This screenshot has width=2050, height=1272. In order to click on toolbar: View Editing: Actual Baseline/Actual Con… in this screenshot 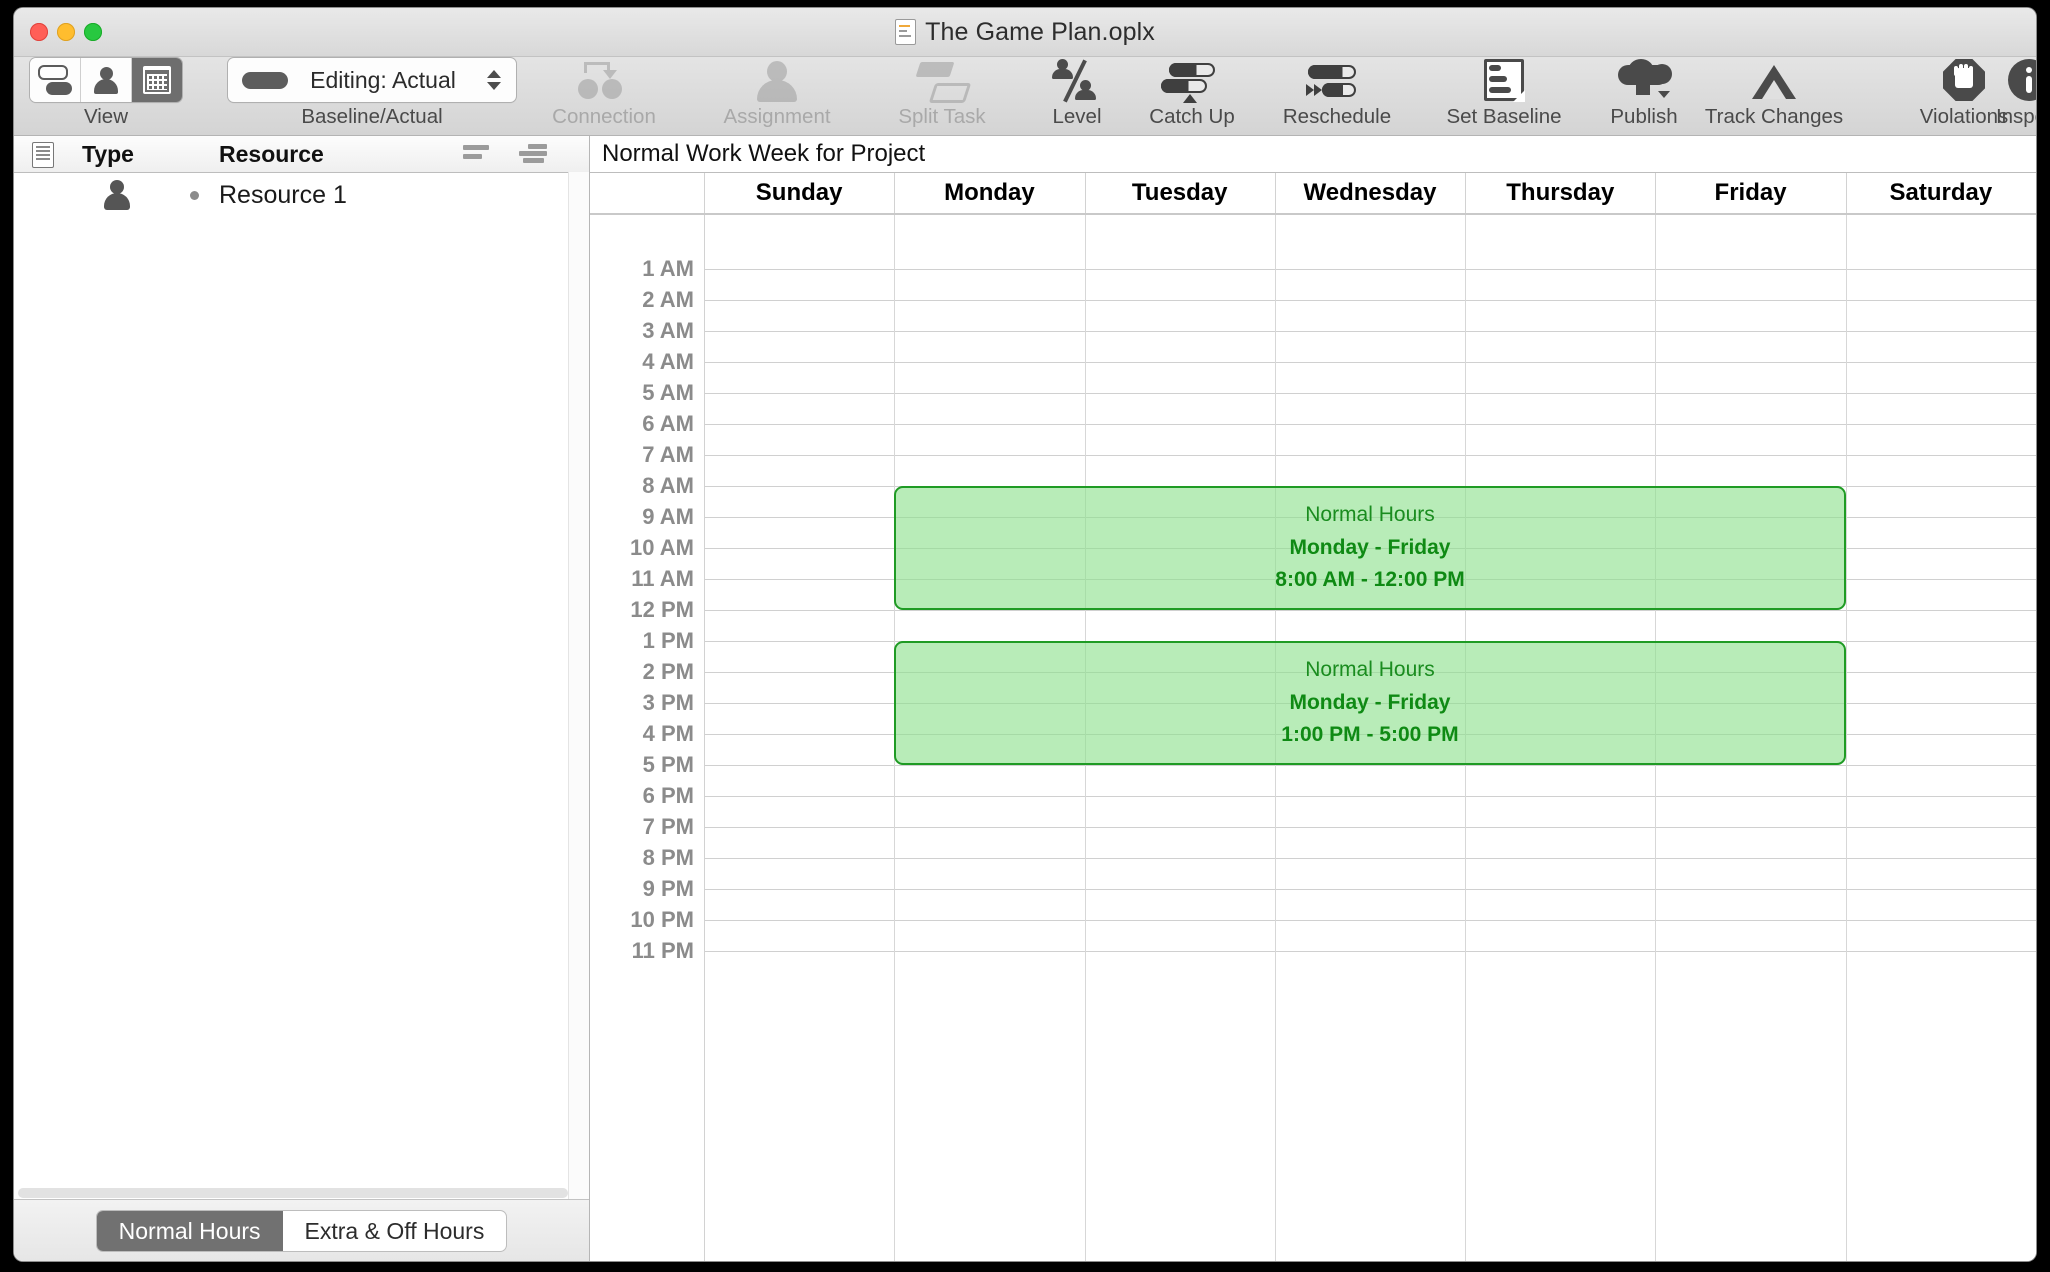, I will do `click(1025, 96)`.